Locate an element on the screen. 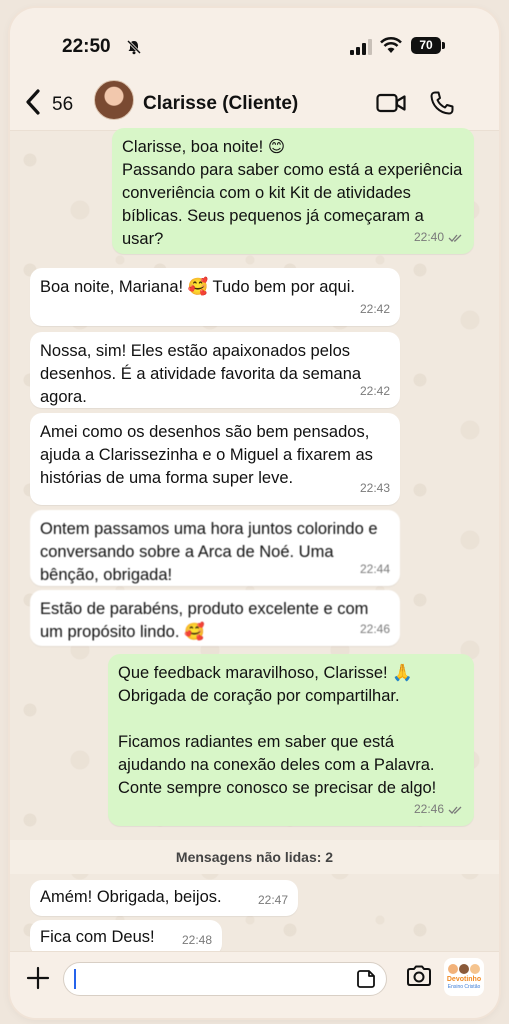 This screenshot has height=1024, width=509. message-meta: 22:48 is located at coordinates (197, 940).